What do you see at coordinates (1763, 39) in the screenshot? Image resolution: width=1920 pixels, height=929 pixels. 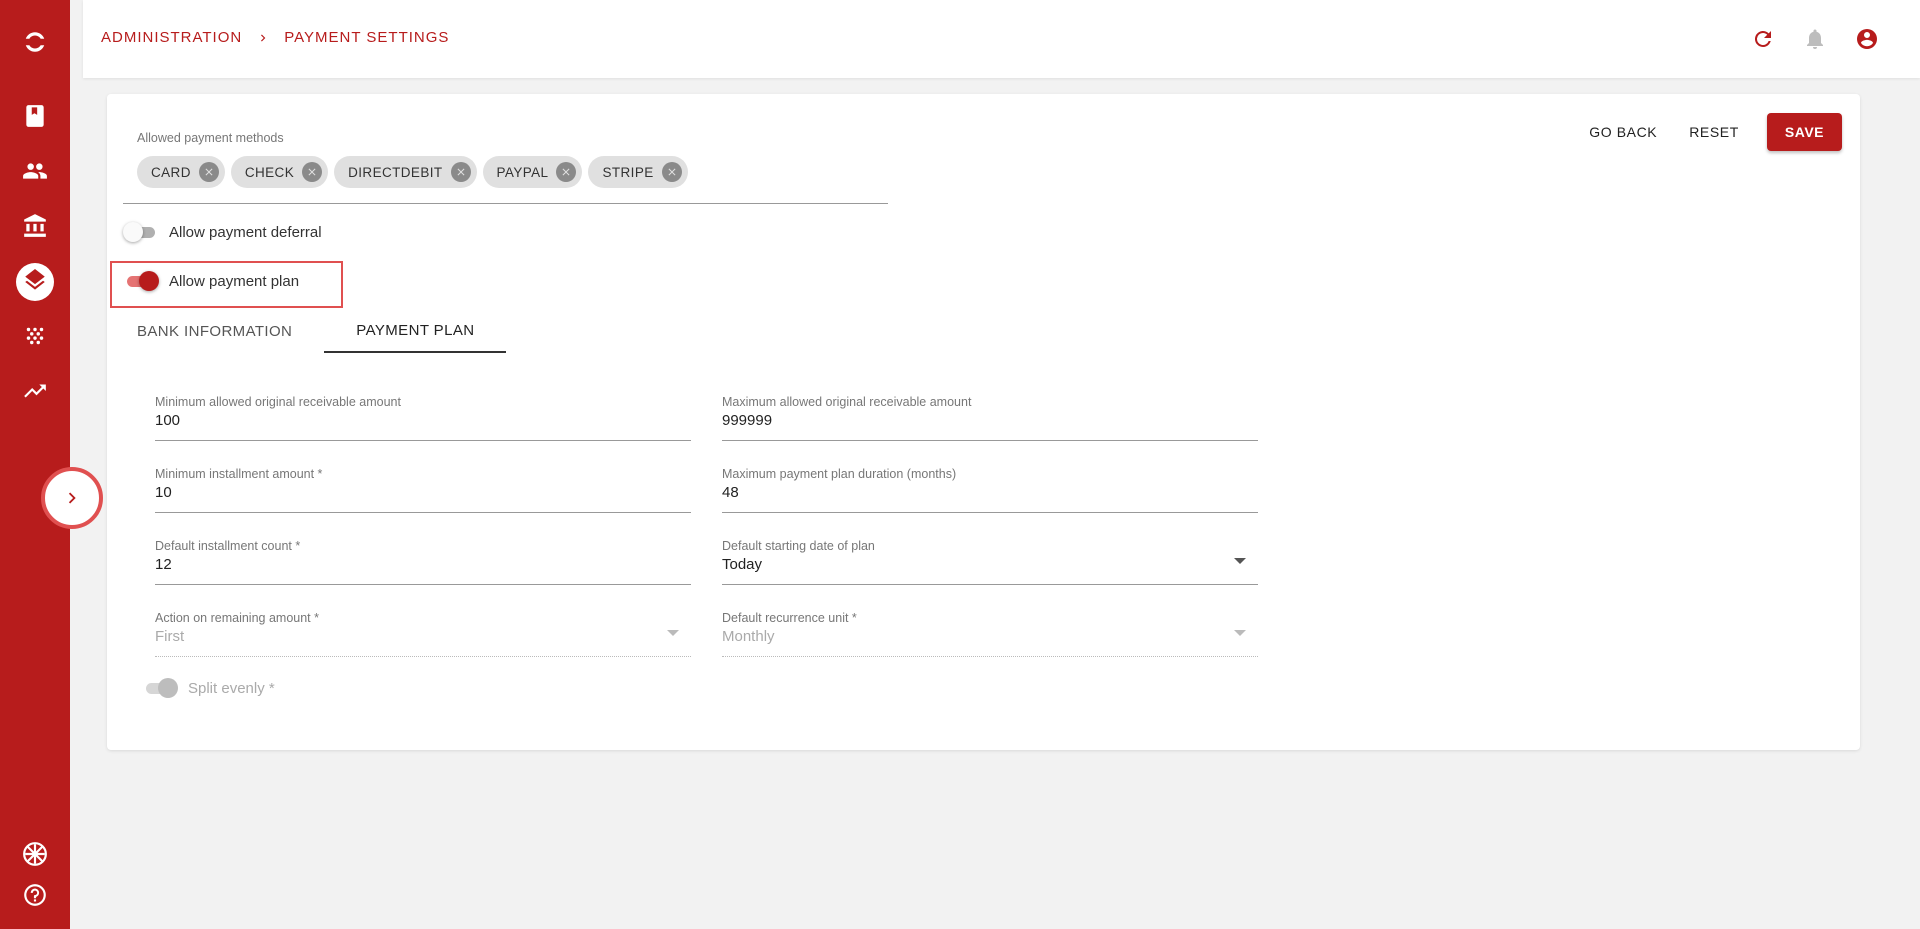 I see `refresh-icon` at bounding box center [1763, 39].